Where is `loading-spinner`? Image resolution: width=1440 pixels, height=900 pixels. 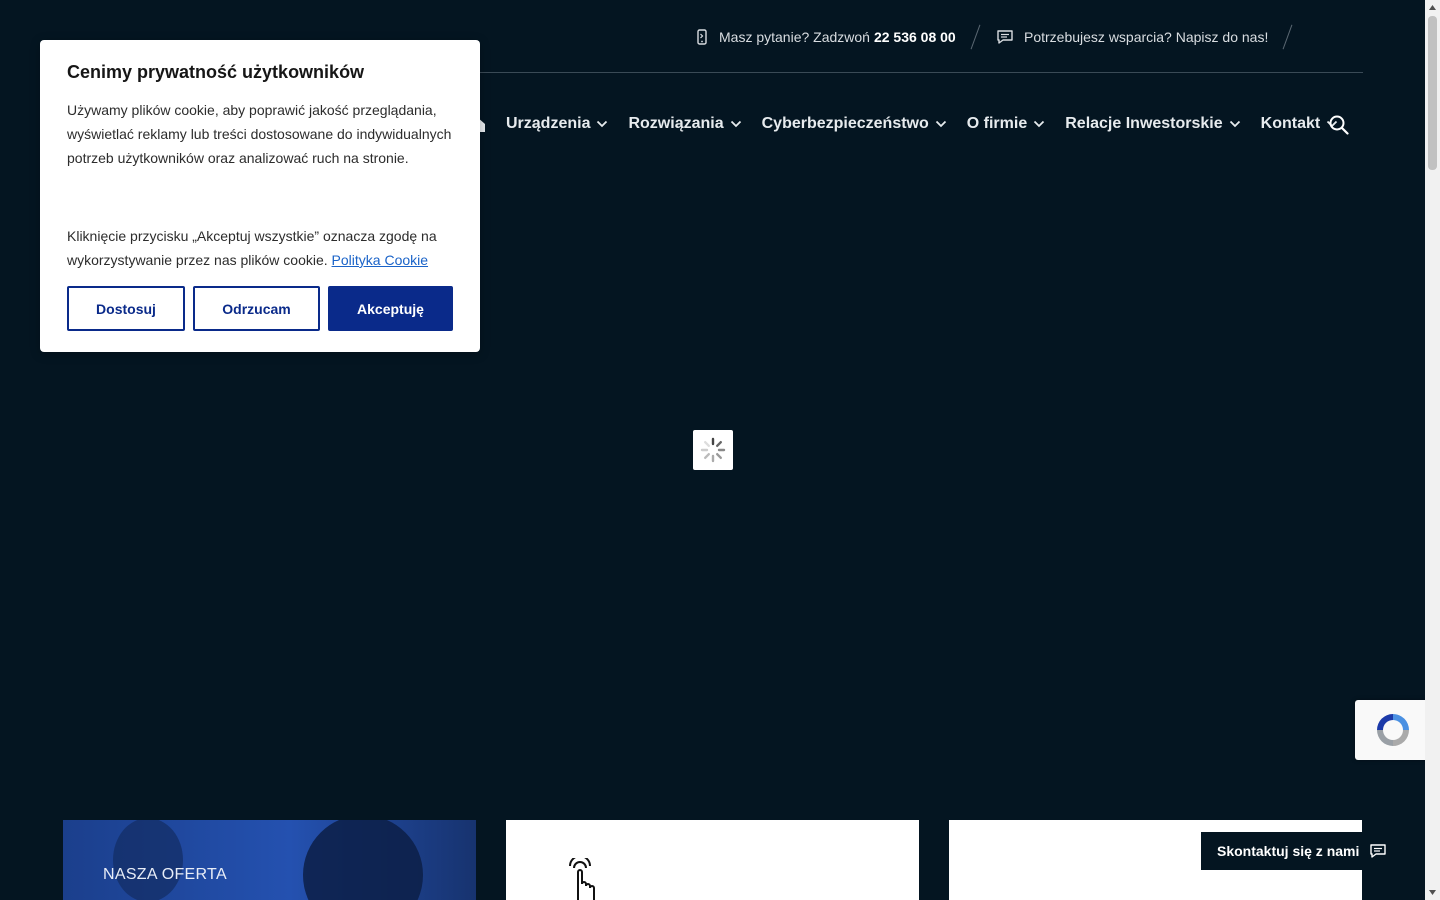 loading-spinner is located at coordinates (713, 450).